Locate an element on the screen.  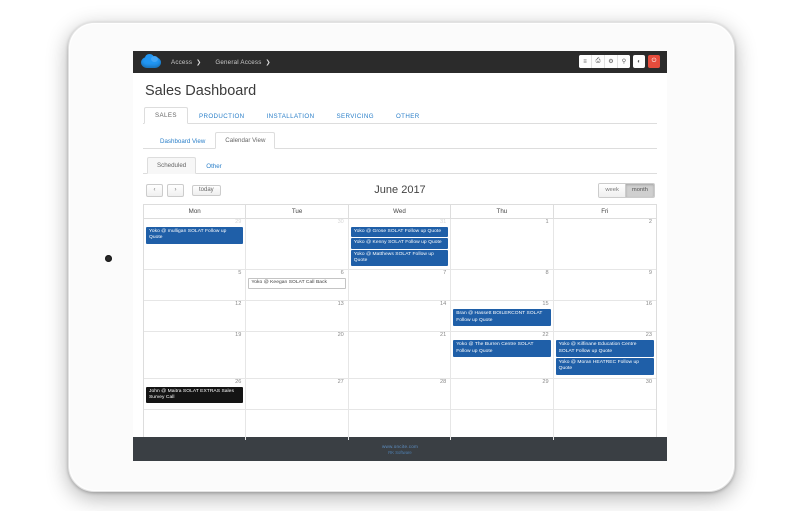
today-button: today is located at coordinates (206, 190).